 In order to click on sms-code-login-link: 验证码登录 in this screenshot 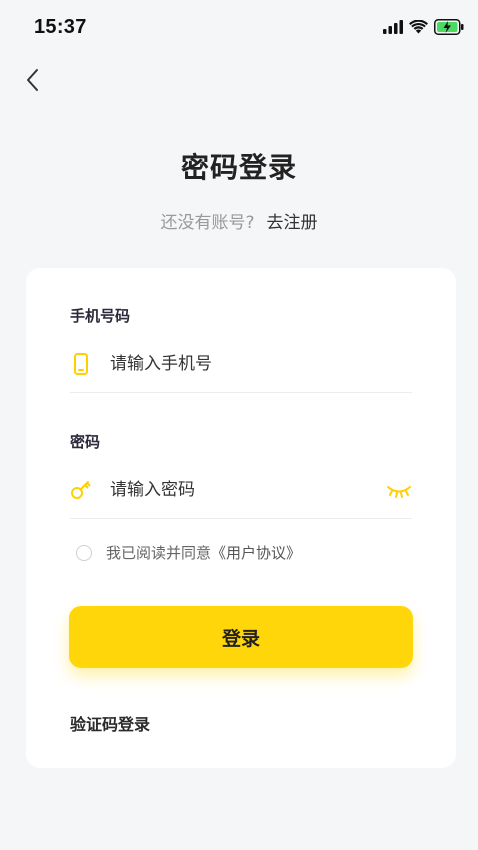, I will do `click(110, 723)`.